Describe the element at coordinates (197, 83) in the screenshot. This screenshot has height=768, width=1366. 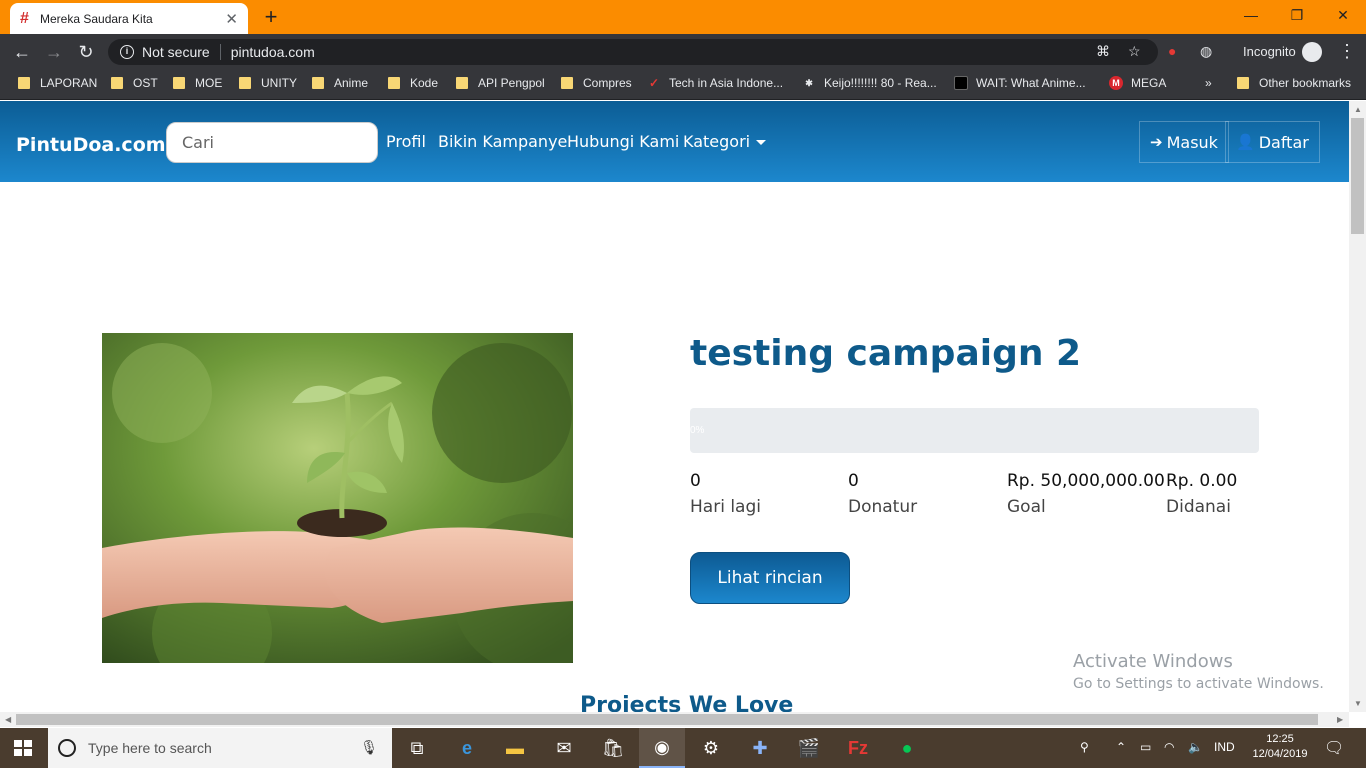
I see `bookmark-item: MOE` at that location.